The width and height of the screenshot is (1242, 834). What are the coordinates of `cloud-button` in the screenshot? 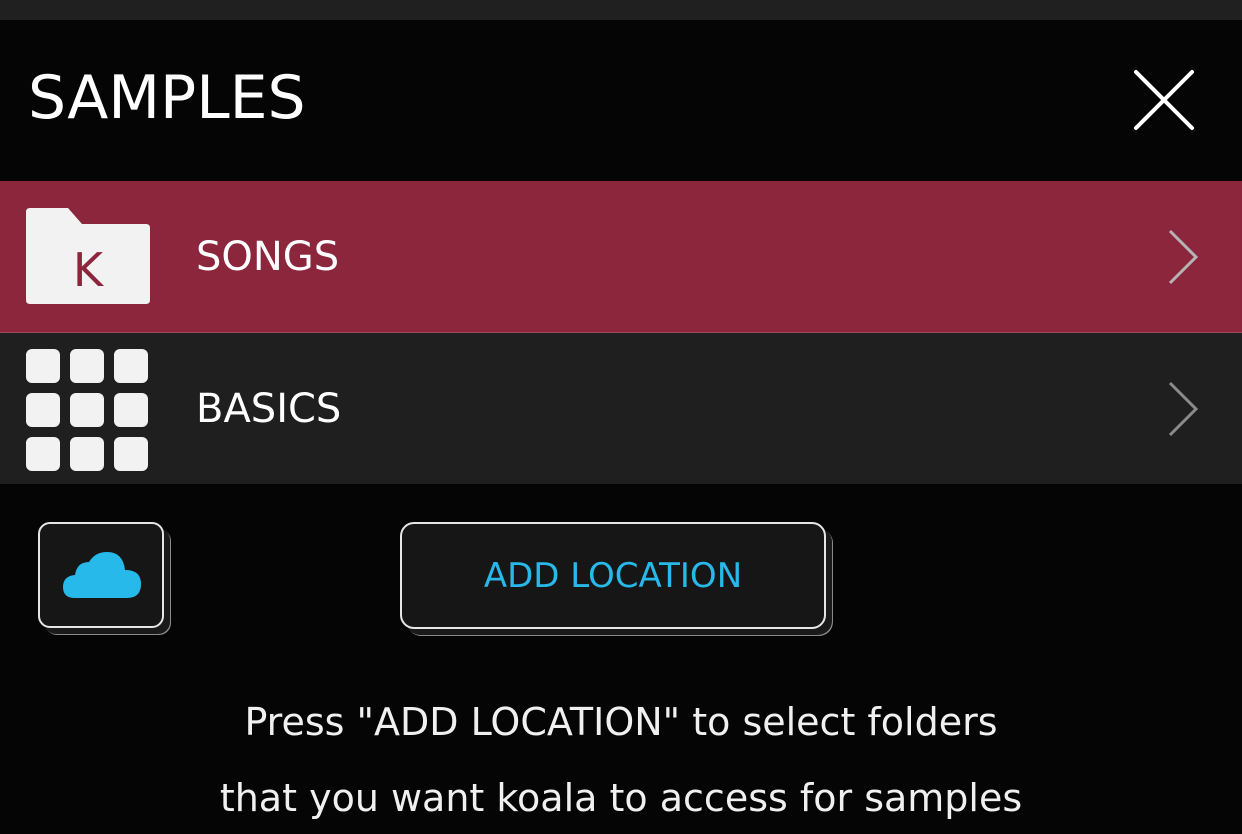 It's located at (101, 575).